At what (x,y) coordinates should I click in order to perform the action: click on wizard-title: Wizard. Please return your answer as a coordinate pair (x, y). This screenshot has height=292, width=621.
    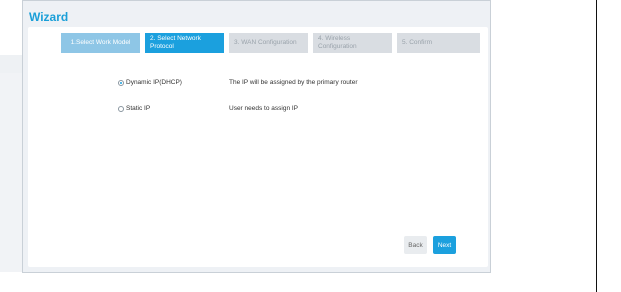
    Looking at the image, I should click on (49, 17).